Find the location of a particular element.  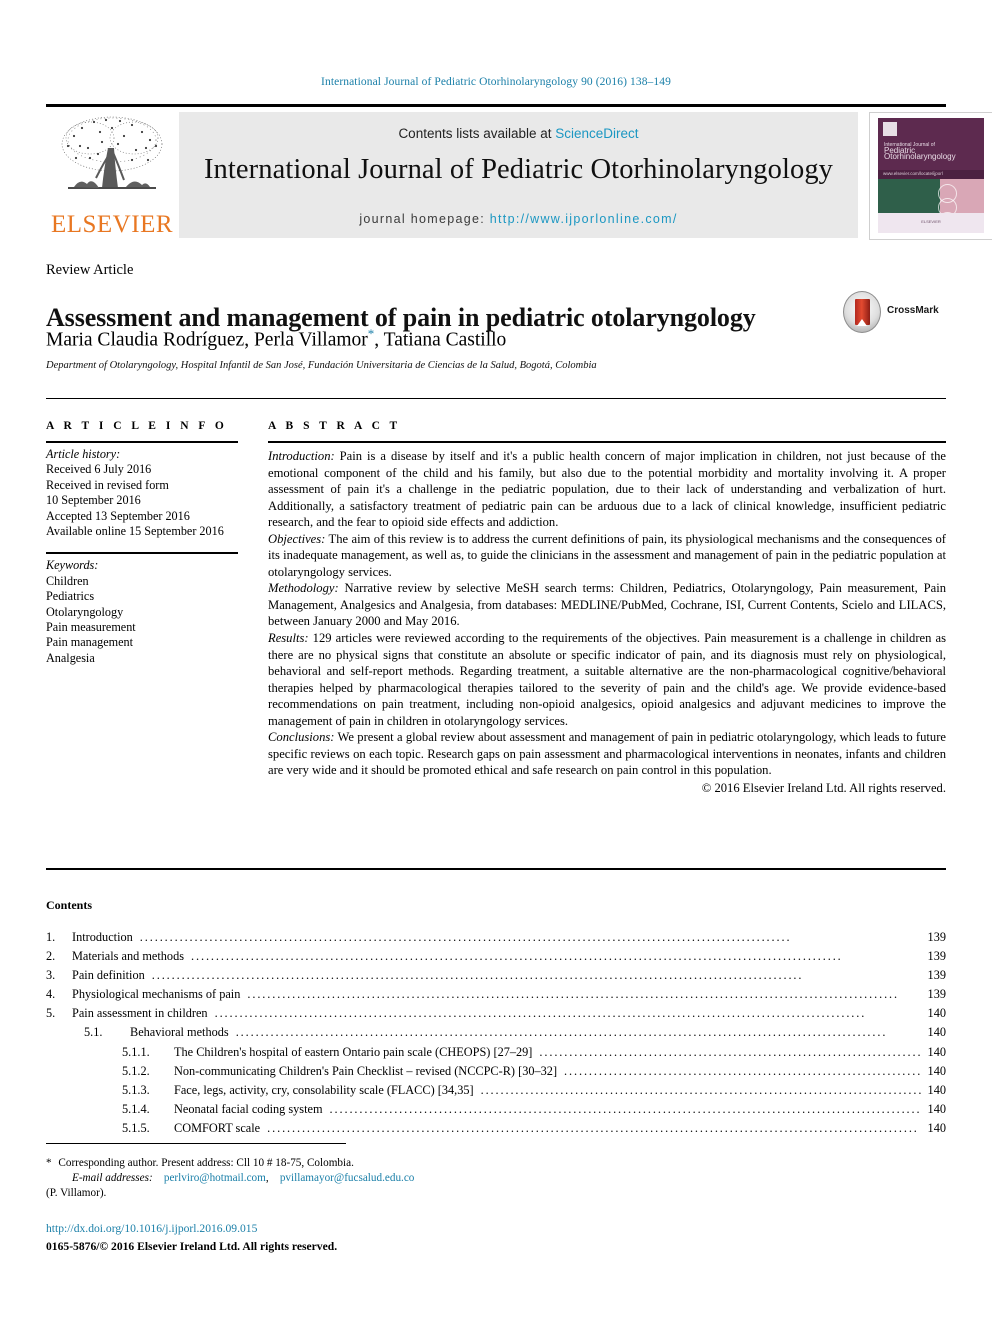

crossmark-label: CrossMark is located at coordinates (913, 310).